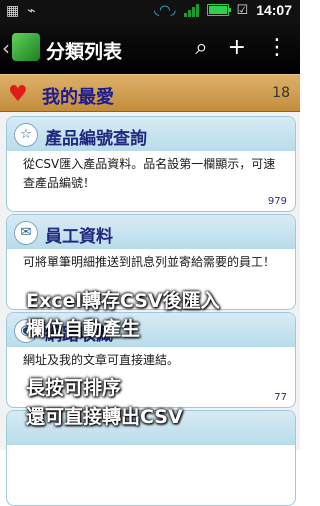 This screenshot has width=320, height=506. What do you see at coordinates (123, 301) in the screenshot?
I see `promo-text-line-1: Excel轉存CSV後匯入` at bounding box center [123, 301].